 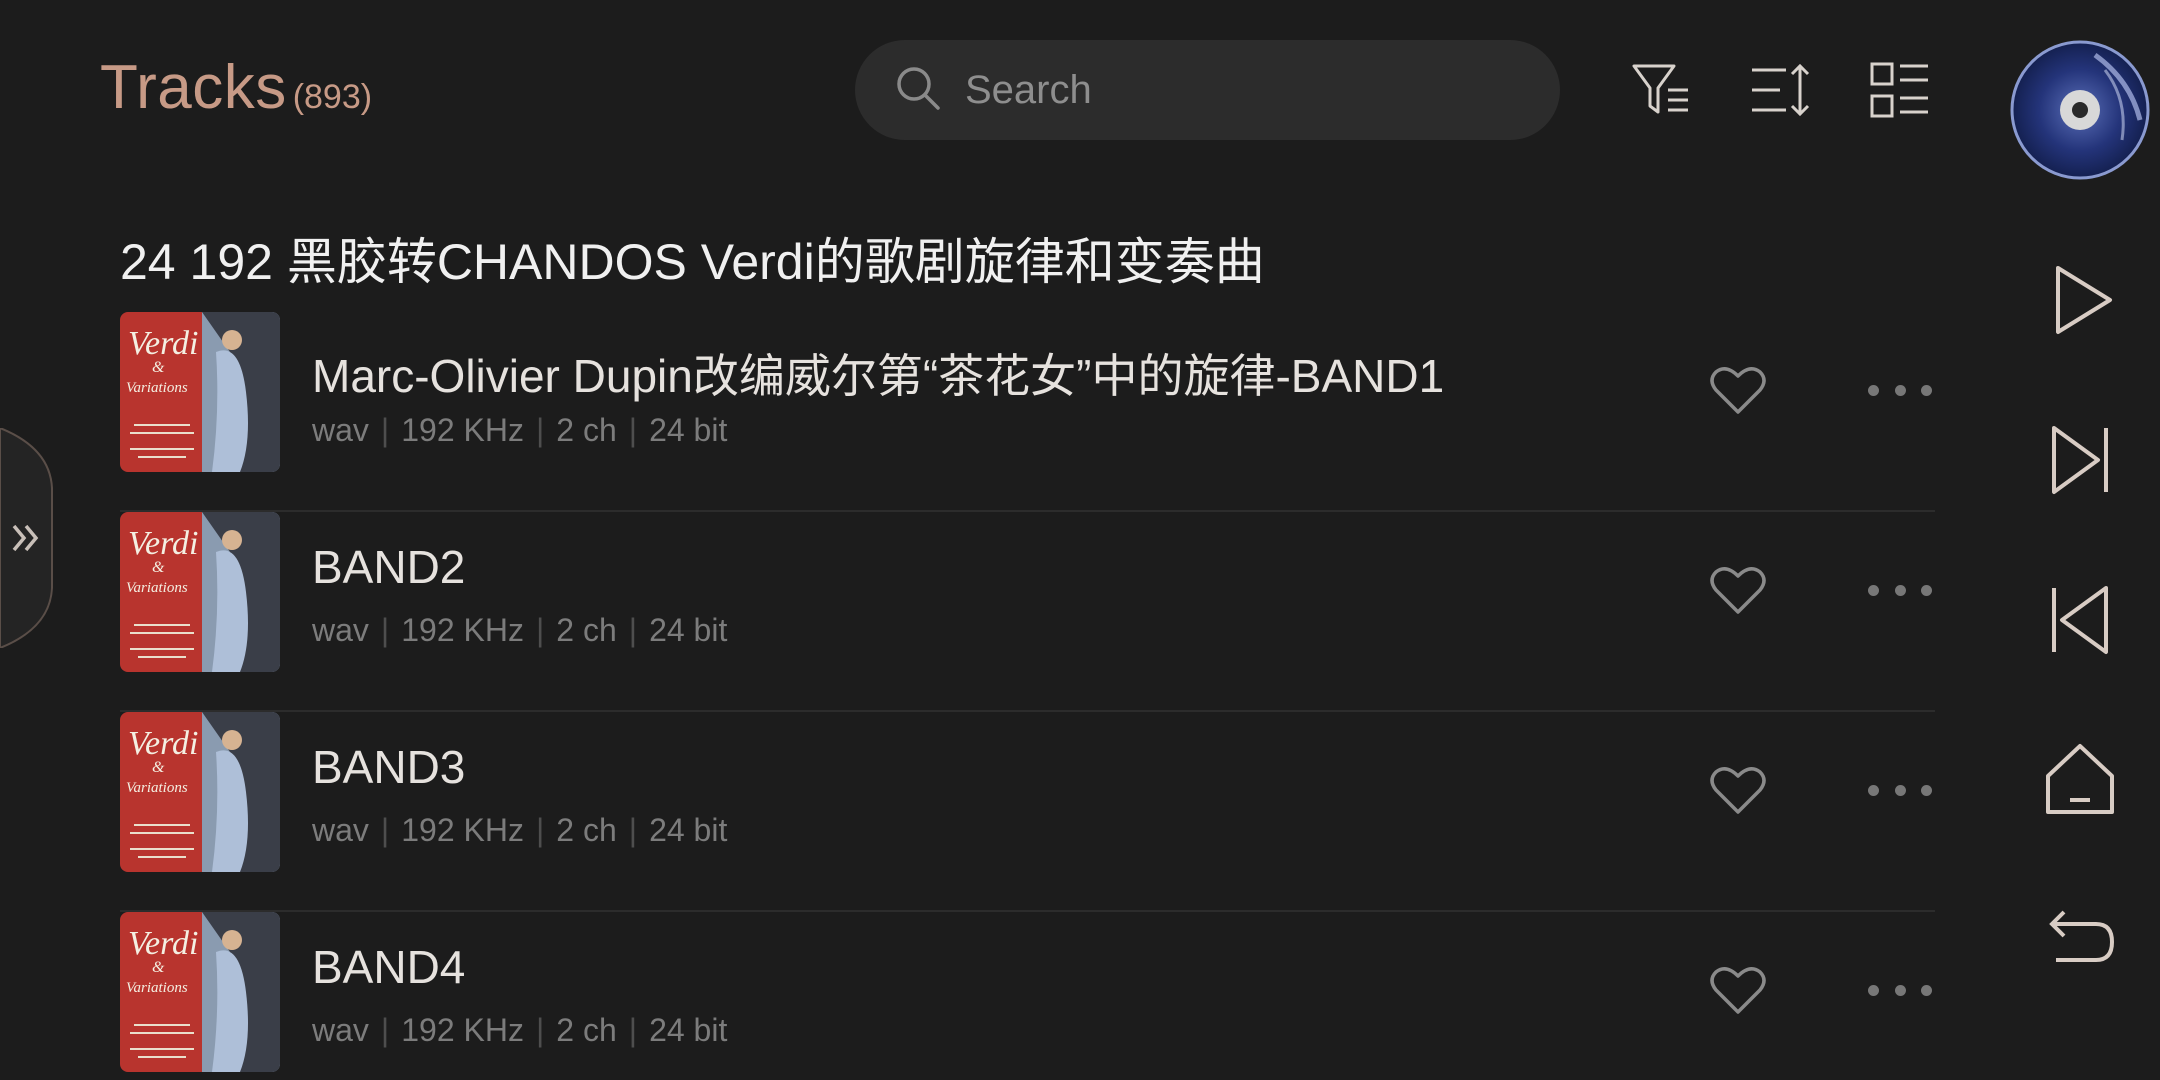 I want to click on track-title: Marc-Olivier Dupin改编威尔第“茶花女”中的旋律-BAND1, so click(x=878, y=376).